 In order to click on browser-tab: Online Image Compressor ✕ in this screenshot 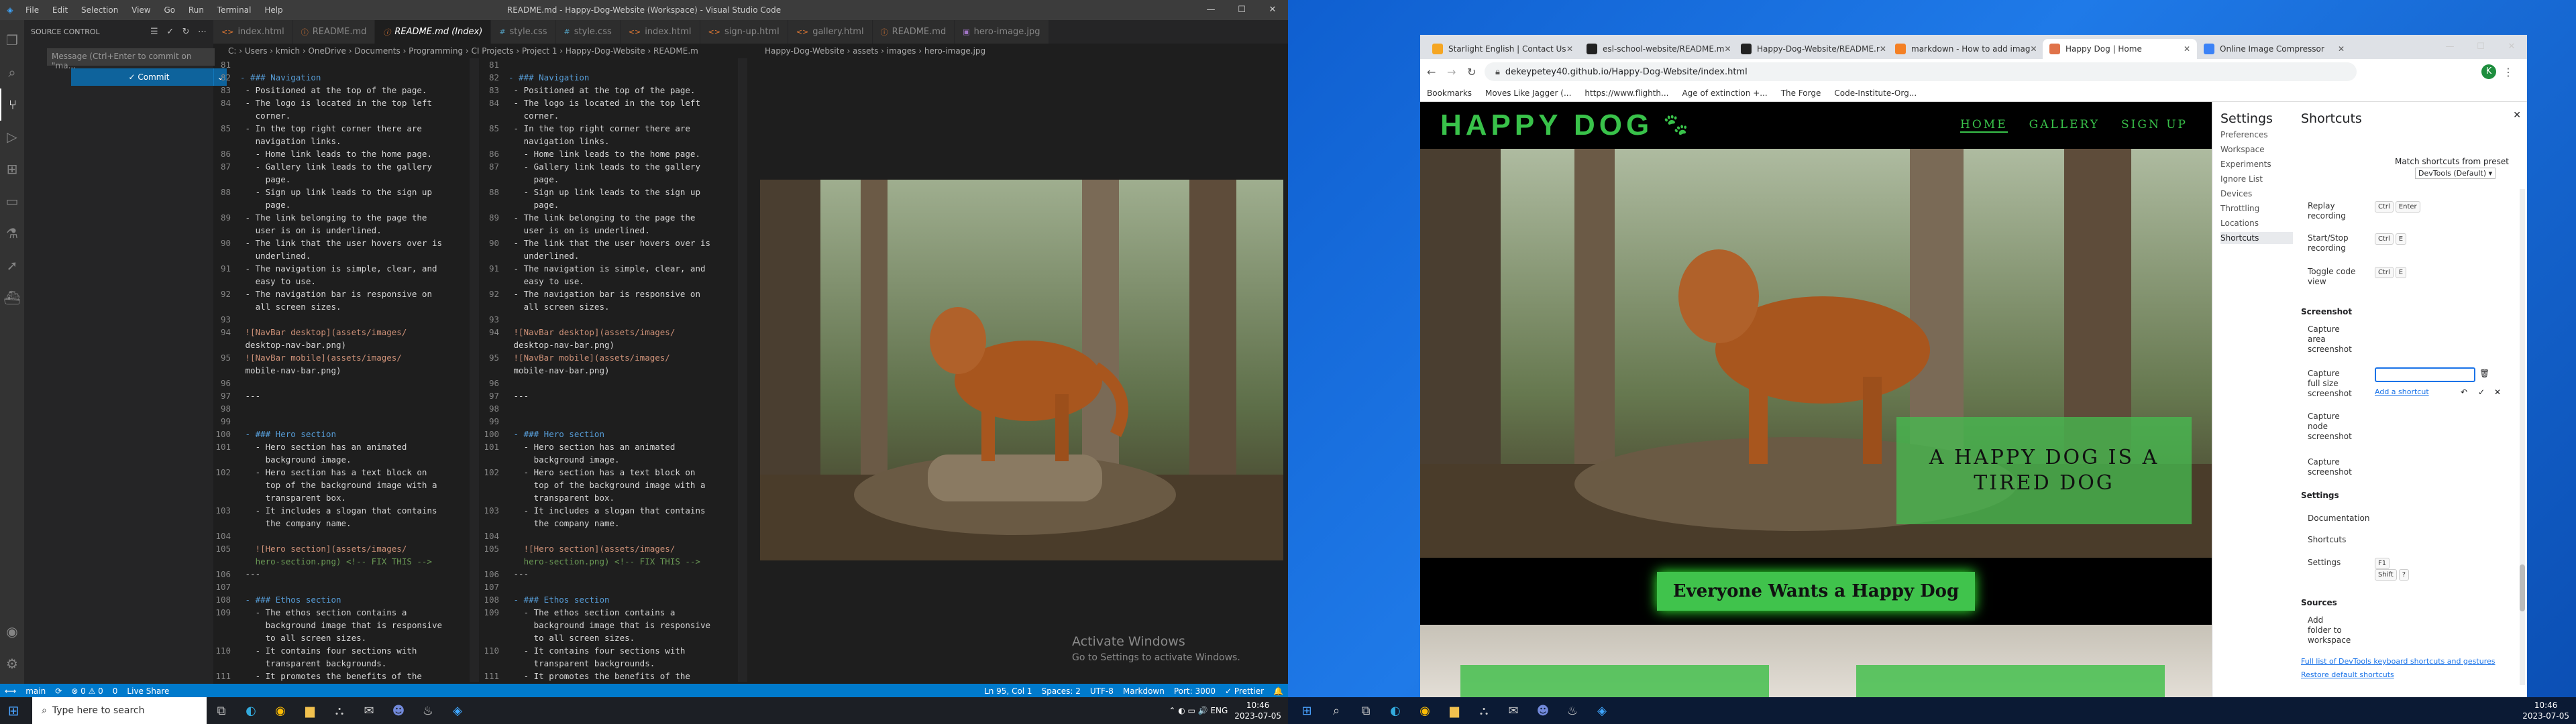, I will do `click(2274, 49)`.